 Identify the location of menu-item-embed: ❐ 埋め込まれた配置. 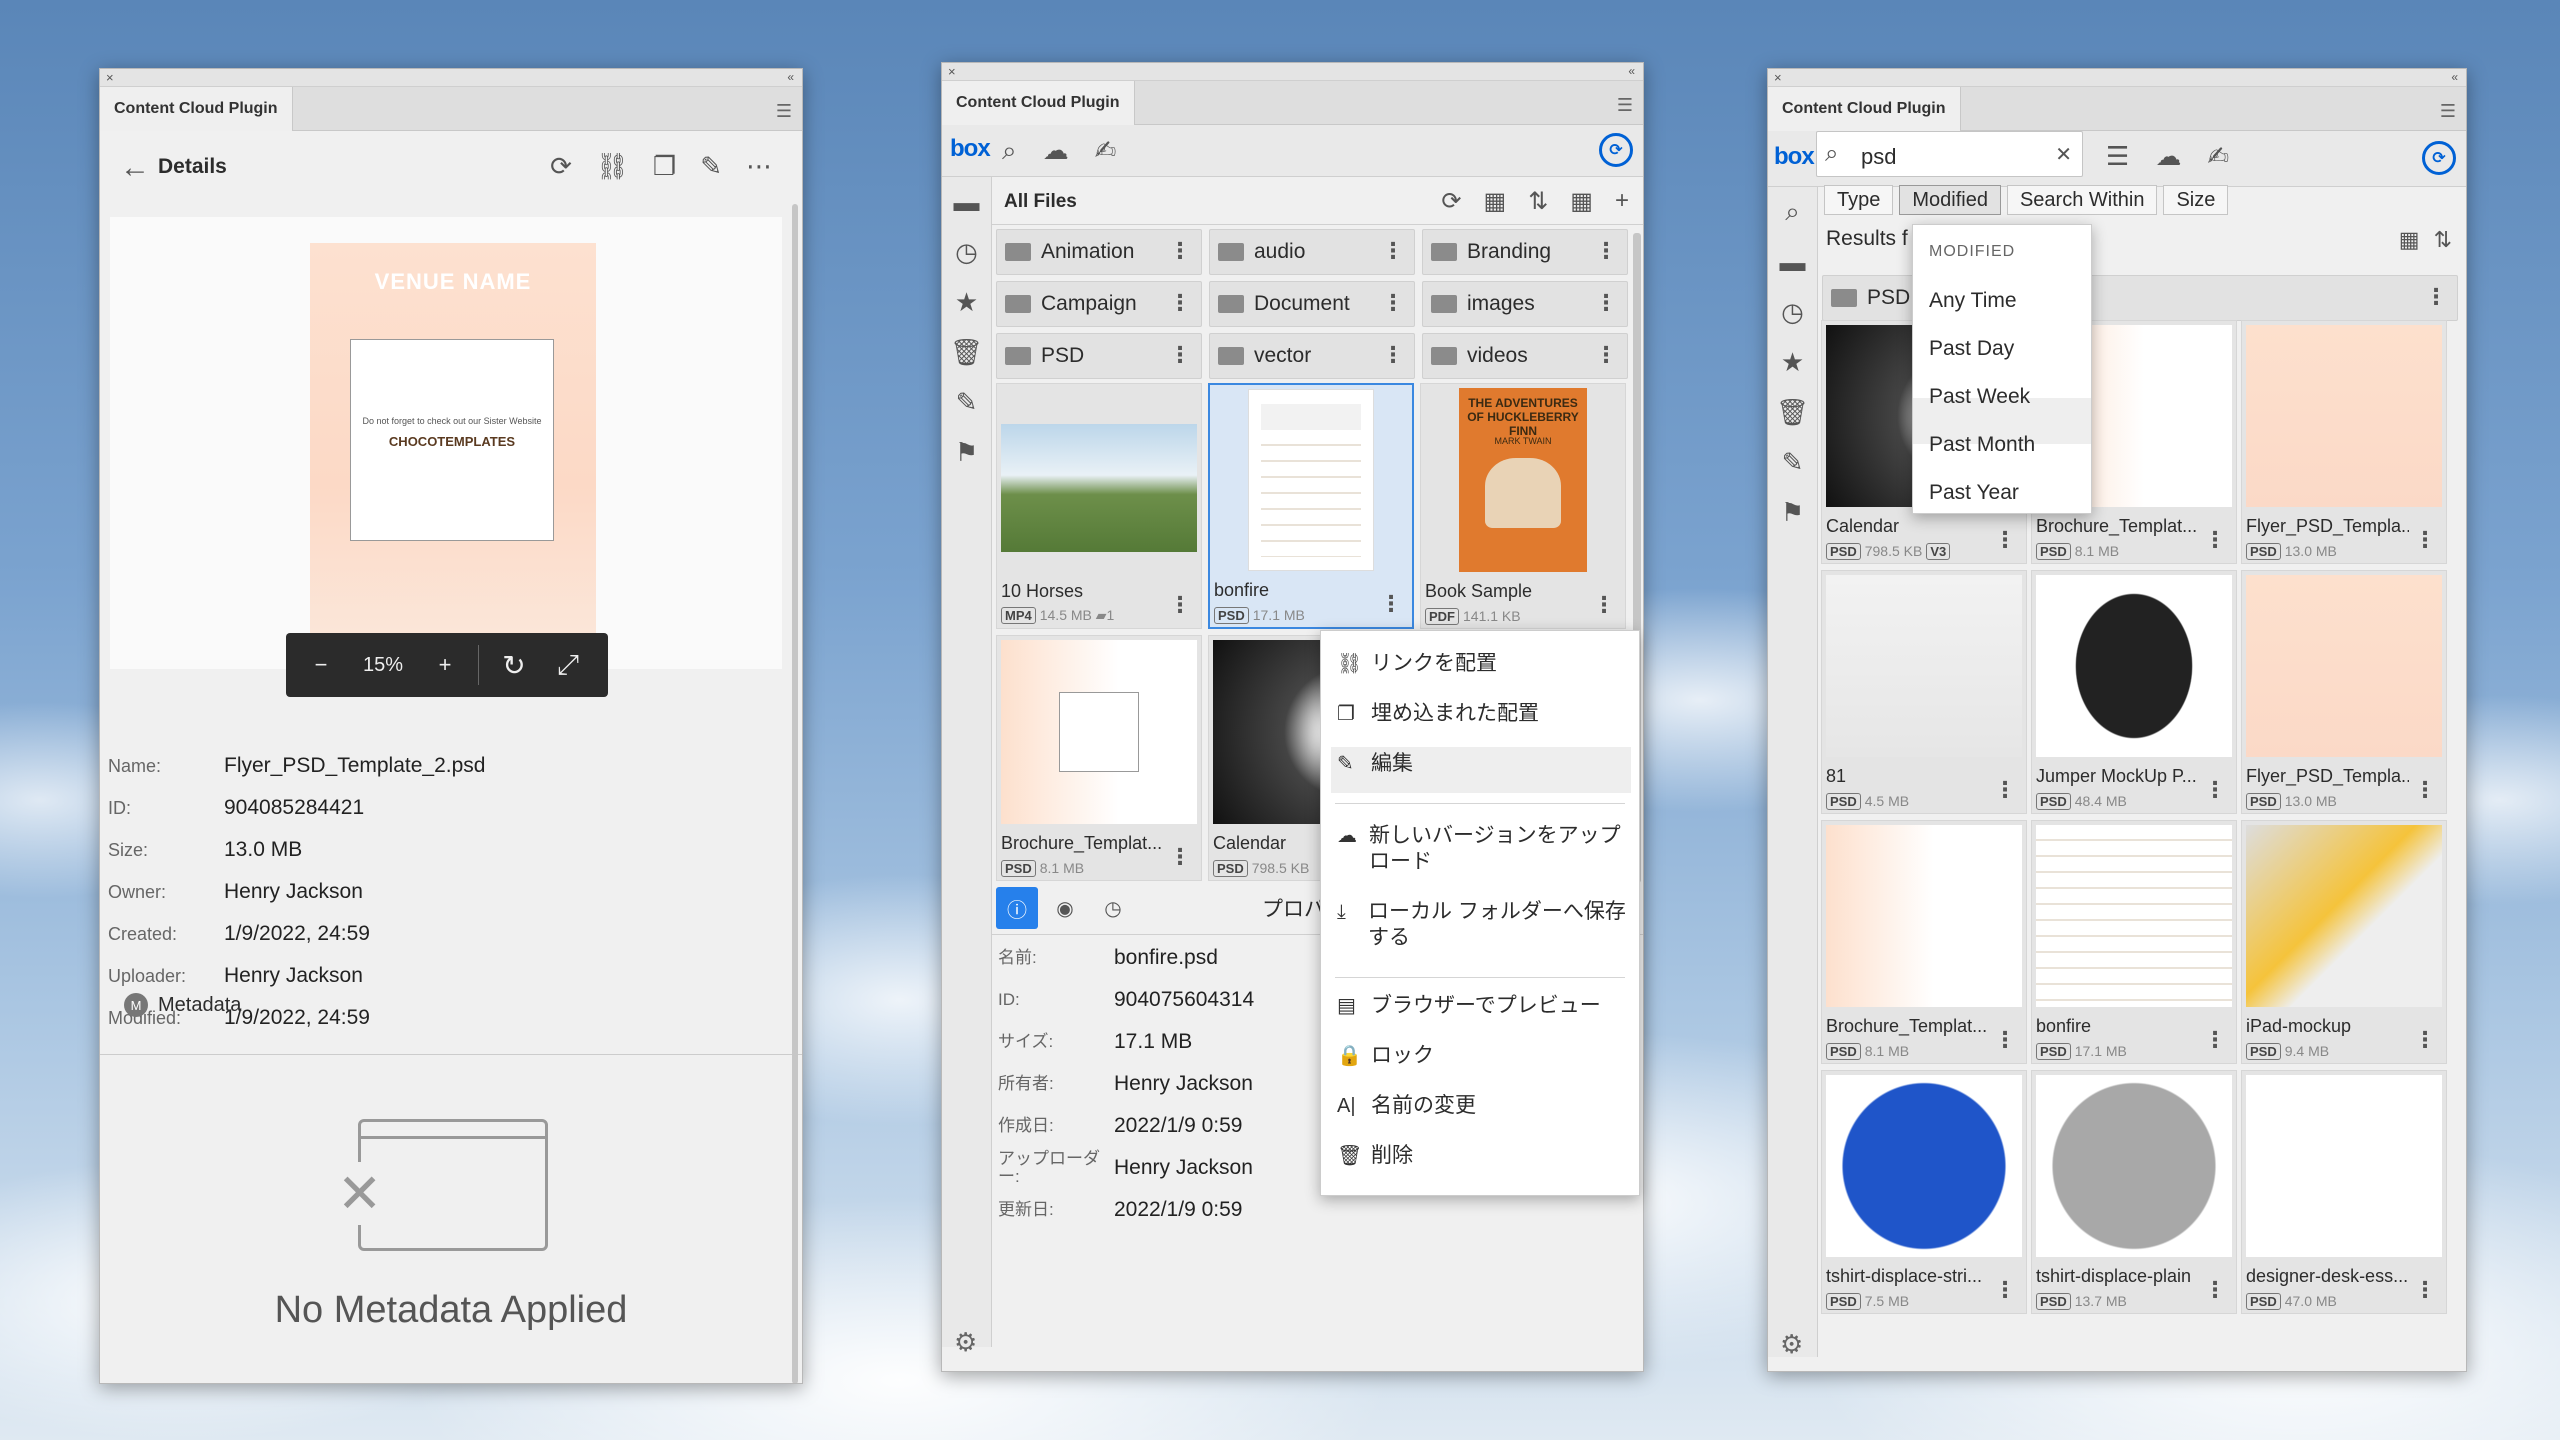
(1482, 714).